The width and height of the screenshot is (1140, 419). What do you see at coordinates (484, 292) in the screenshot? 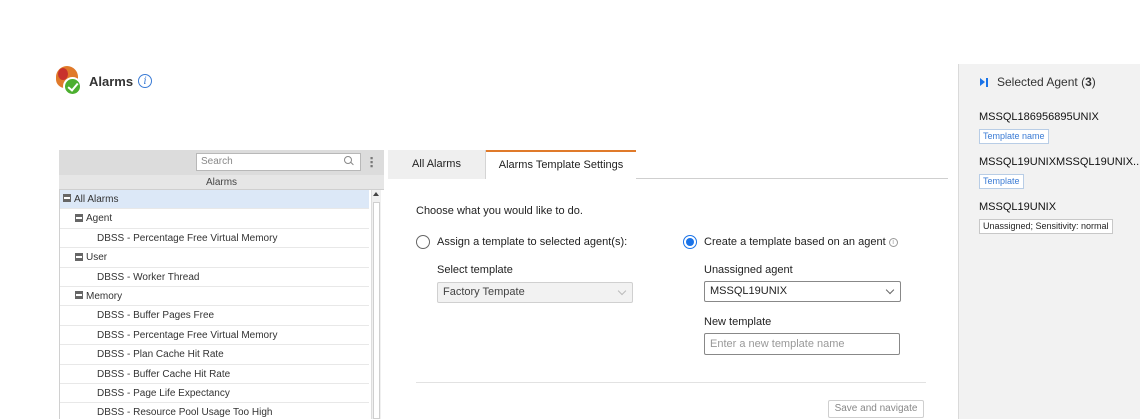
I see `select-template-value: Factory Tempate` at bounding box center [484, 292].